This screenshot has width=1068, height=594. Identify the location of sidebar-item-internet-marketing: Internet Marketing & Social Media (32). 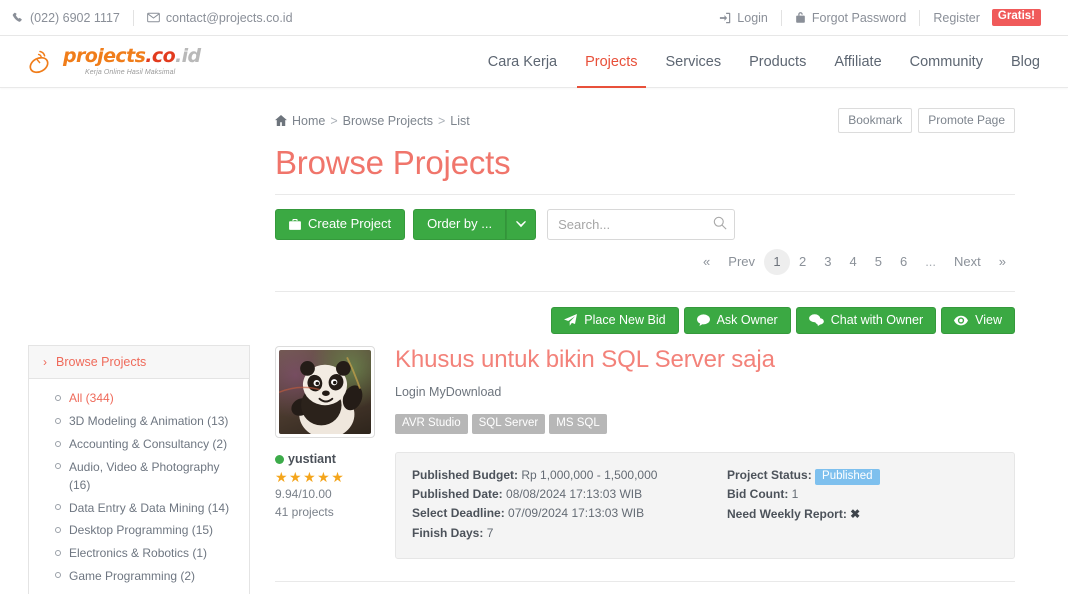
(139, 590).